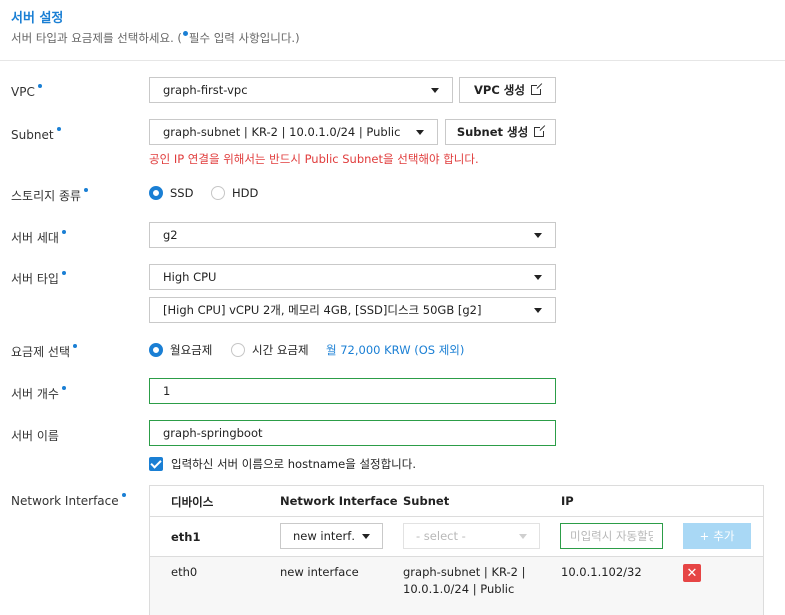 This screenshot has height=615, width=785. What do you see at coordinates (182, 193) in the screenshot?
I see `storage-option-ssd-label: SSD` at bounding box center [182, 193].